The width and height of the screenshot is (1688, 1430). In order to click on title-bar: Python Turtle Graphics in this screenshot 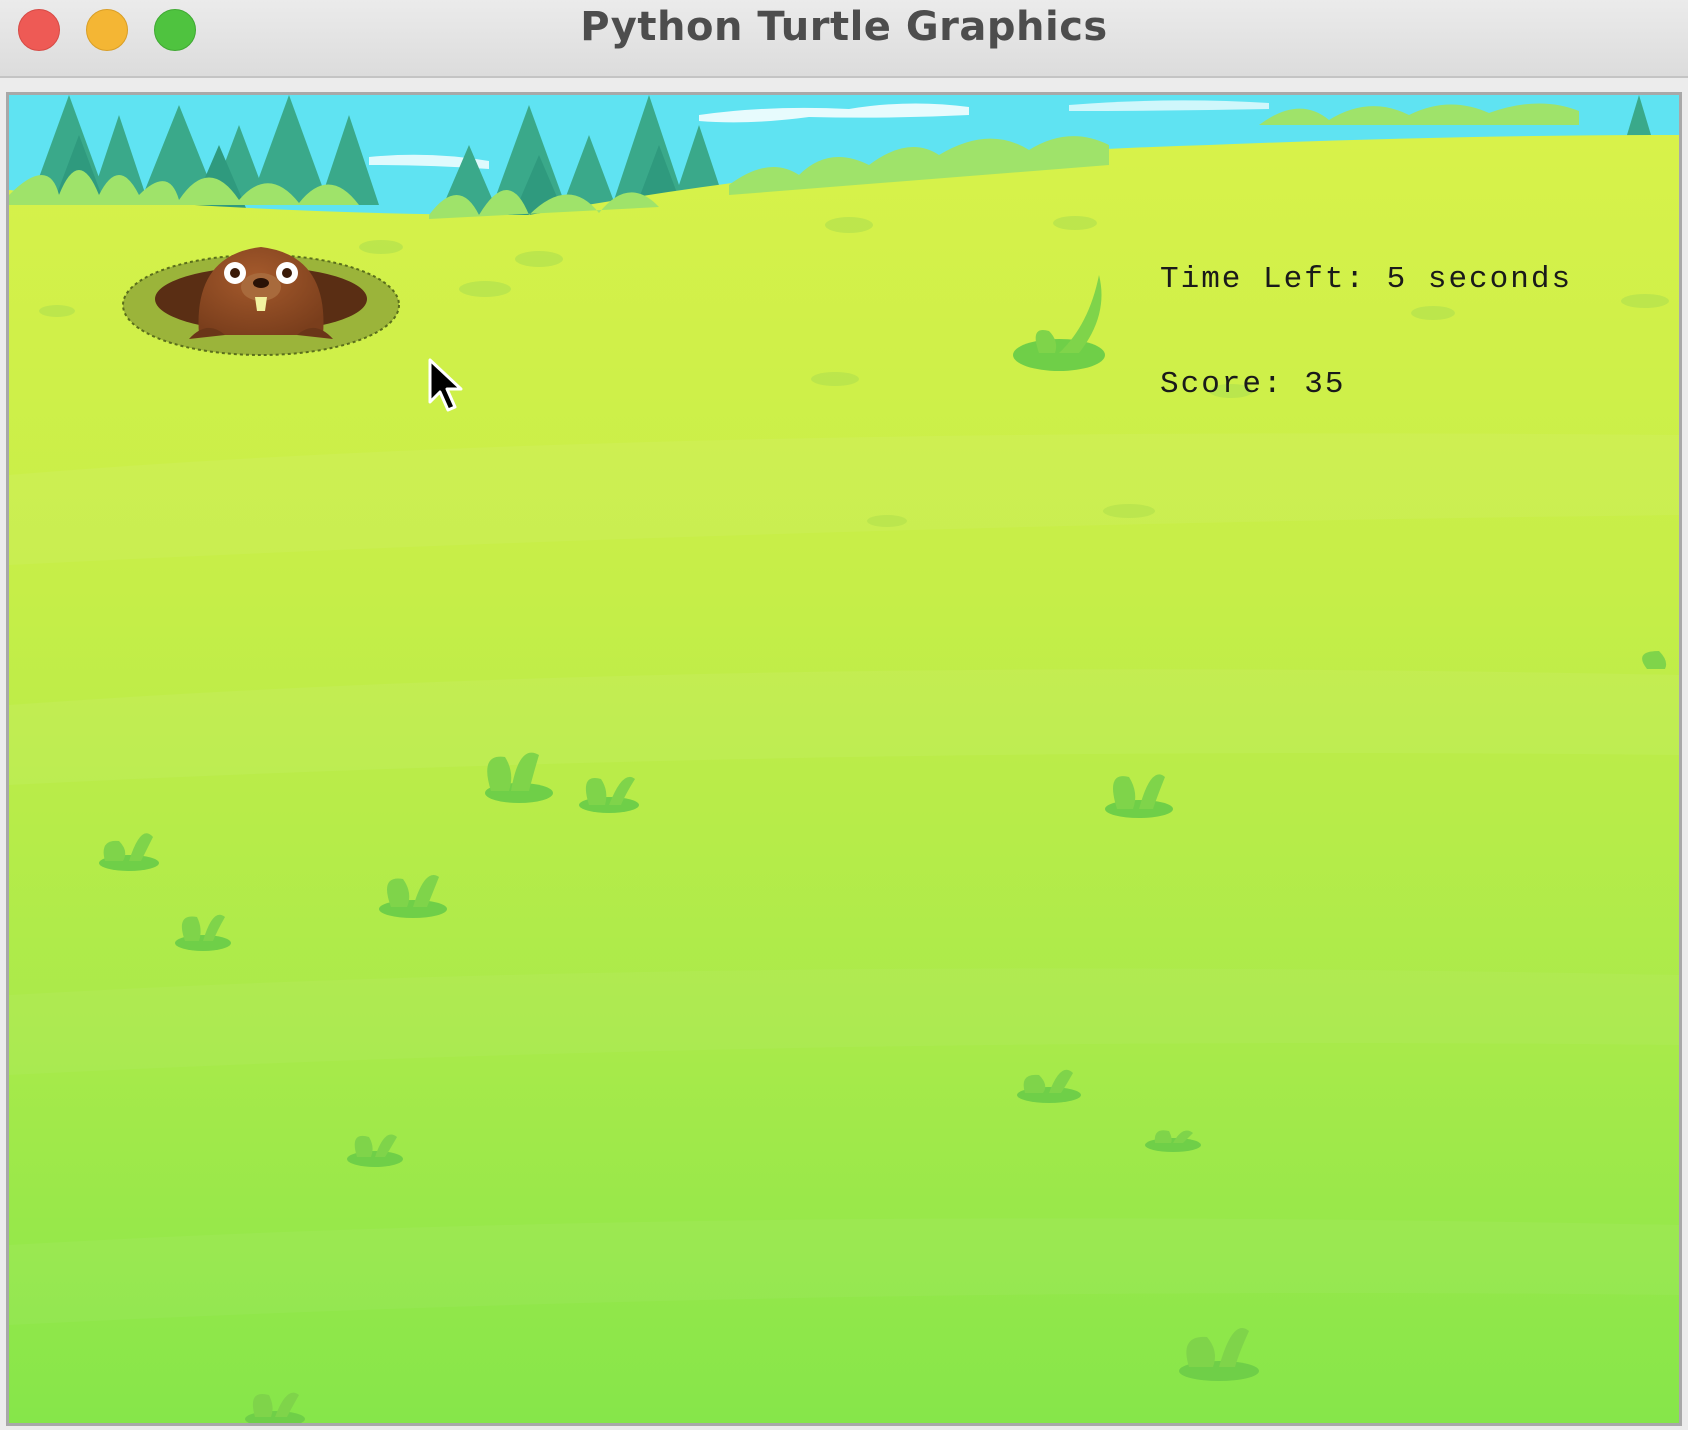, I will do `click(844, 39)`.